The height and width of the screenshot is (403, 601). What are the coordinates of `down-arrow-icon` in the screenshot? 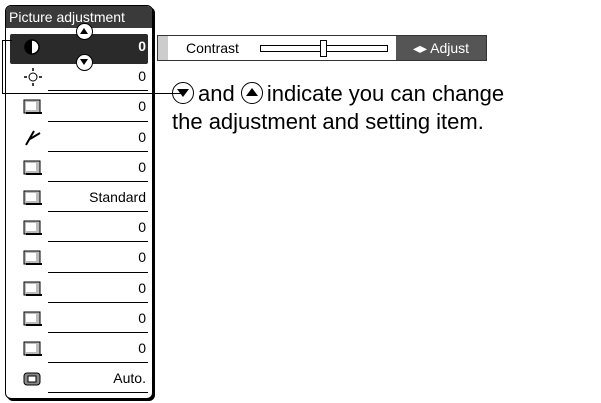 It's located at (84, 62).